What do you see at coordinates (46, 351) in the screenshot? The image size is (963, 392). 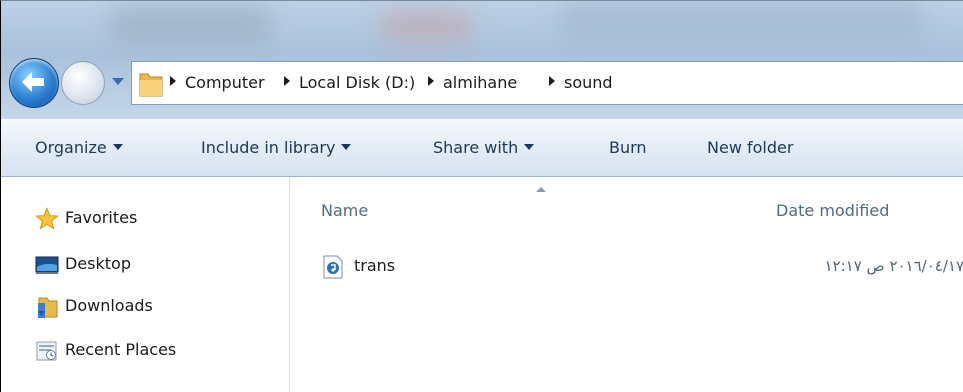 I see `recent-places-icon` at bounding box center [46, 351].